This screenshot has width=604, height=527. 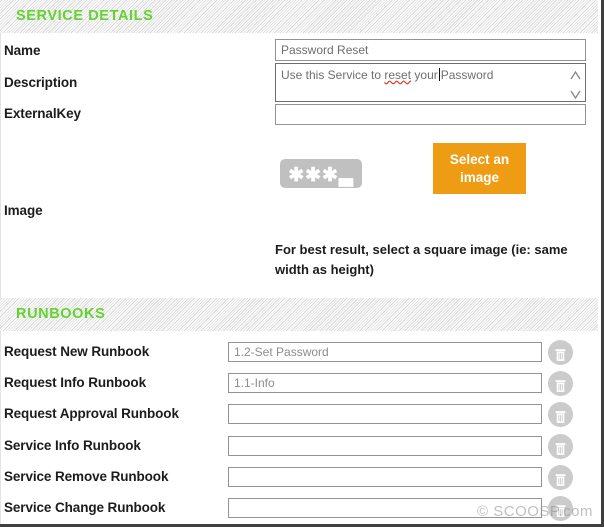 What do you see at coordinates (91, 414) in the screenshot?
I see `label-runbook-2: Request Approval Runbook` at bounding box center [91, 414].